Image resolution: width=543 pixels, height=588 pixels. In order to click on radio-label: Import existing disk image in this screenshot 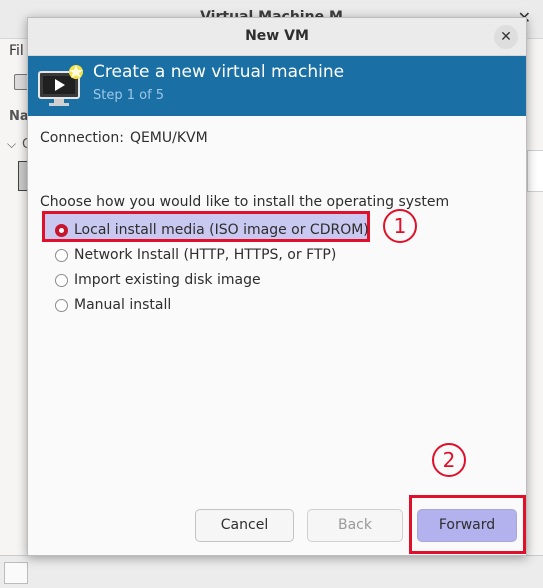, I will do `click(167, 280)`.